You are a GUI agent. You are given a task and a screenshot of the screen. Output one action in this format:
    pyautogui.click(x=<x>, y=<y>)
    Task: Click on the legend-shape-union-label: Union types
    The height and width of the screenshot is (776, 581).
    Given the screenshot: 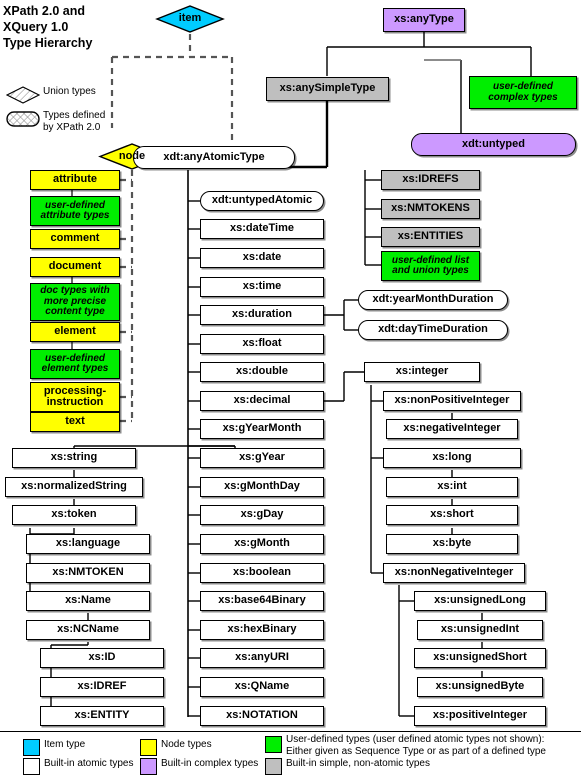 What is the action you would take?
    pyautogui.click(x=69, y=91)
    